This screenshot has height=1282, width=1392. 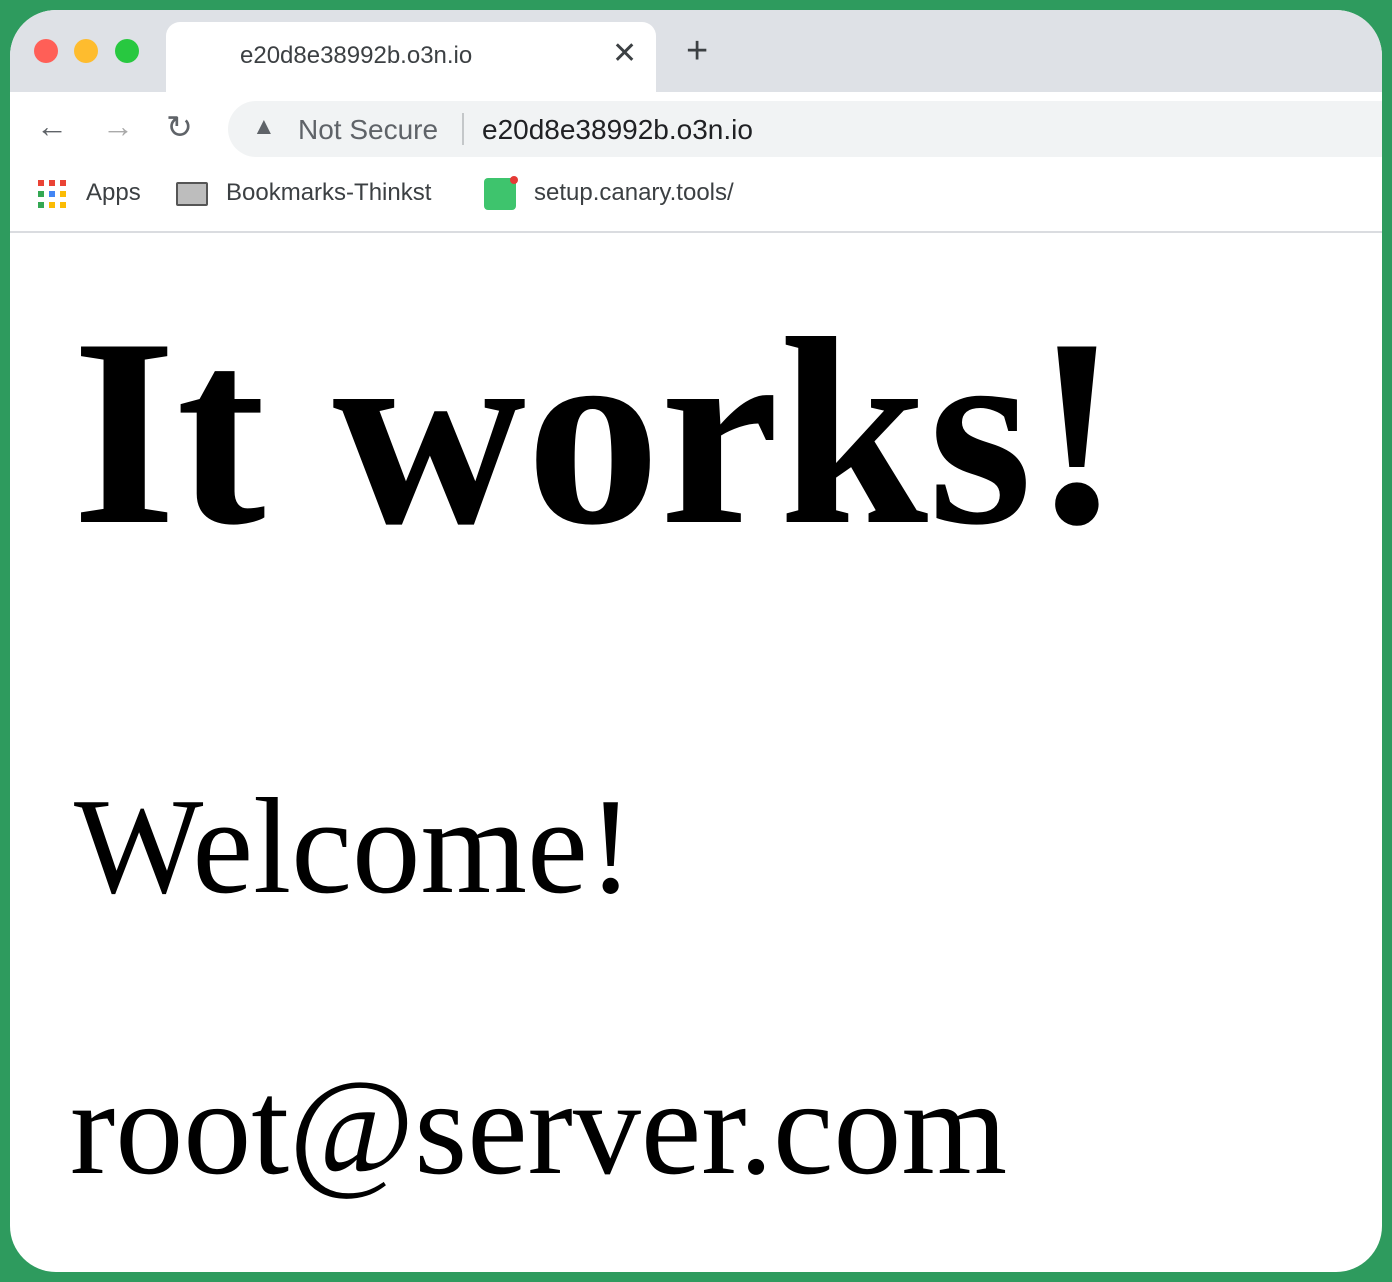 What do you see at coordinates (501, 193) in the screenshot?
I see `canary-icon` at bounding box center [501, 193].